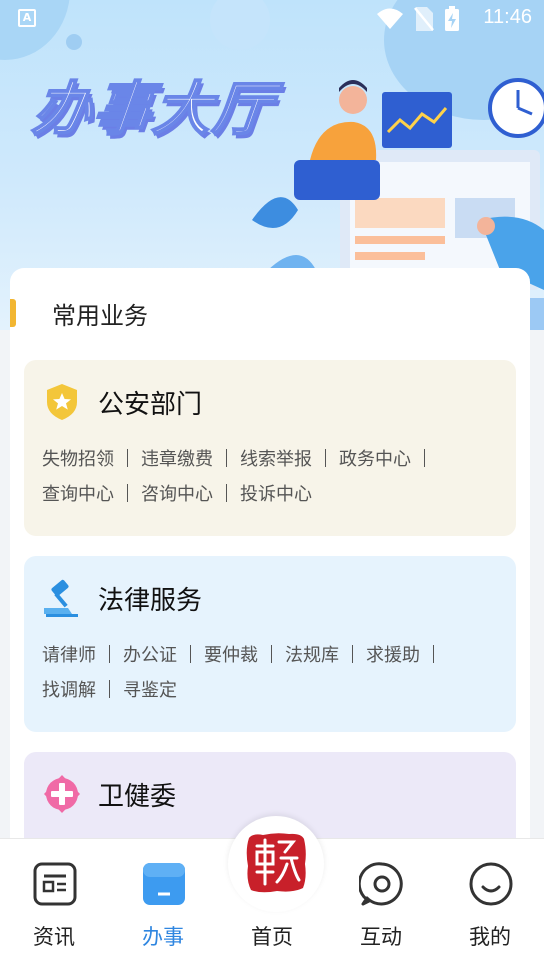 This screenshot has width=544, height=968. Describe the element at coordinates (74, 42) in the screenshot. I see `banner-decor` at that location.